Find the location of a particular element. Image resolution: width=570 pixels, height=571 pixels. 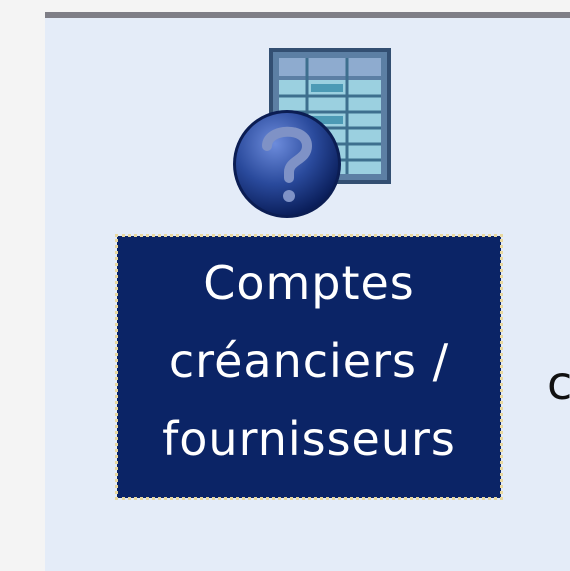

help-spreadsheet-icon-graphic is located at coordinates (312, 133).